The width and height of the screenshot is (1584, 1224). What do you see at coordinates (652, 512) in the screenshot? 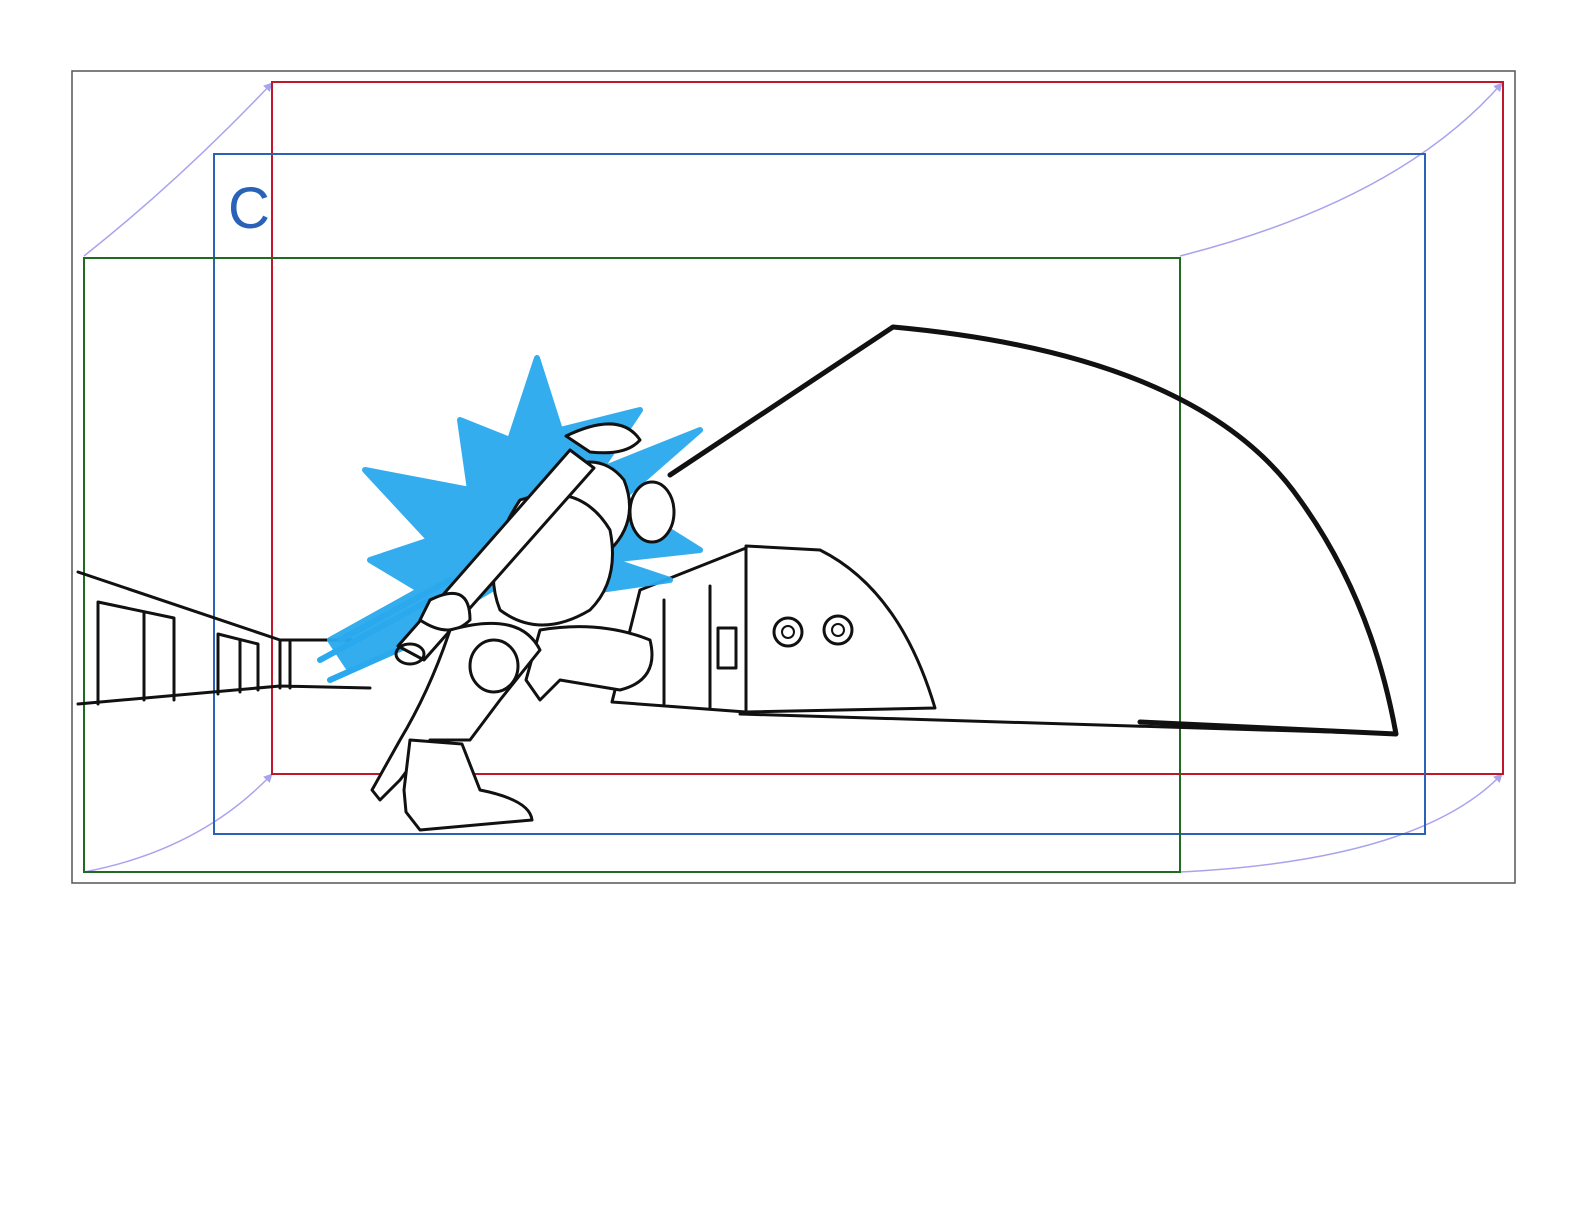
I see `shoulder-pad` at bounding box center [652, 512].